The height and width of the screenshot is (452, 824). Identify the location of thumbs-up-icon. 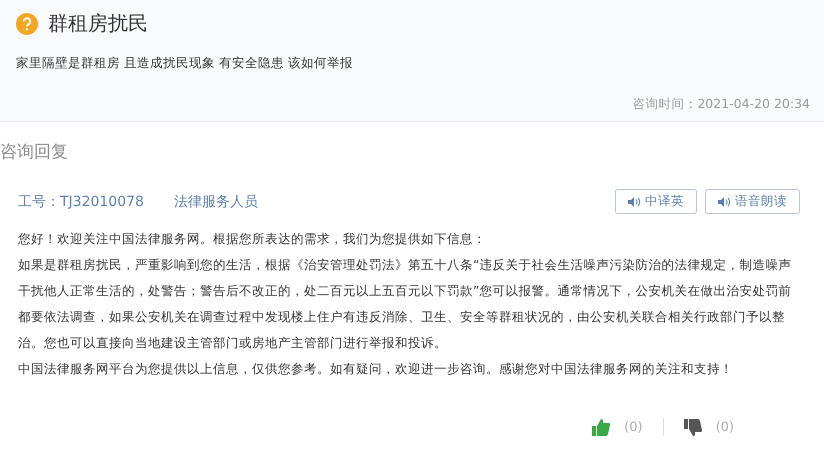
(601, 427).